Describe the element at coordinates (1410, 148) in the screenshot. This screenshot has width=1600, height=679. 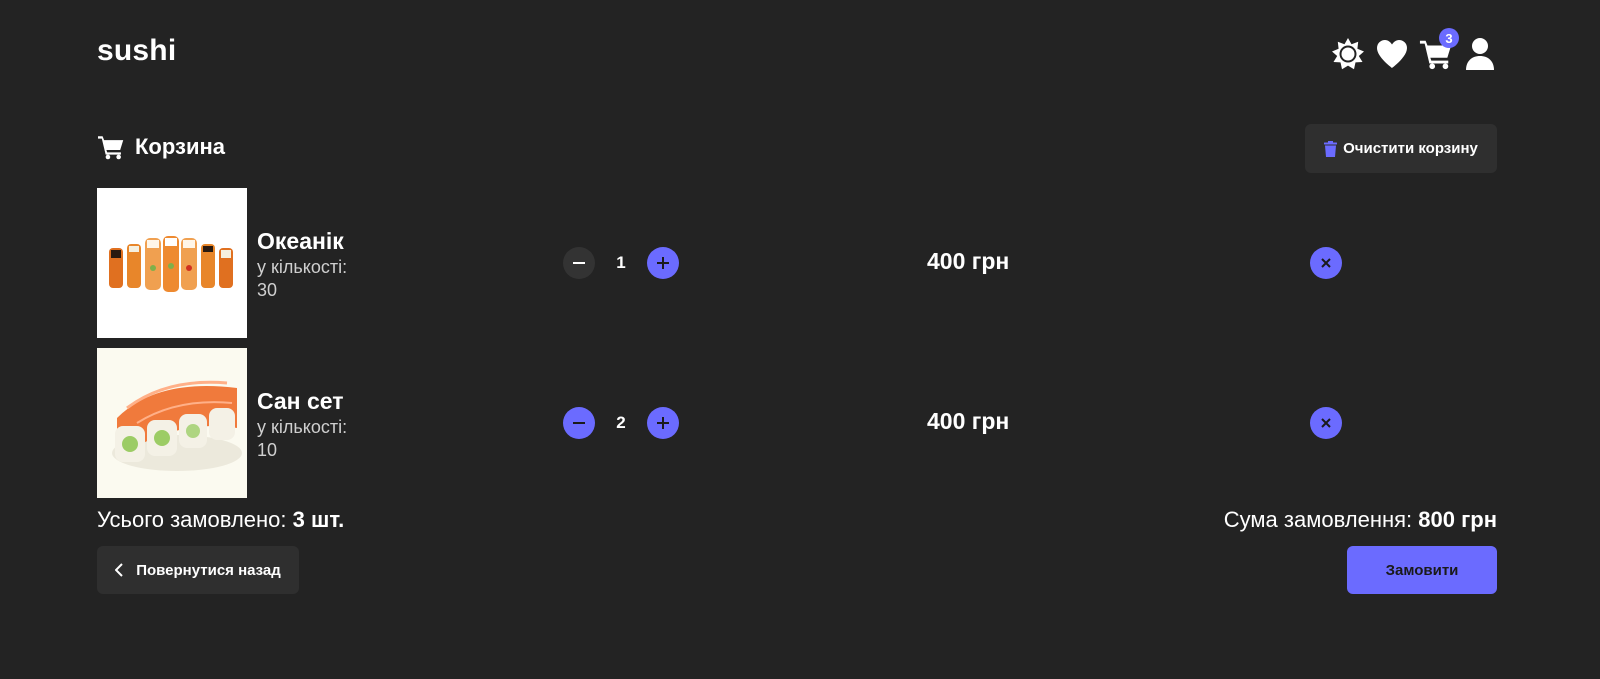
I see `clear-cart-label: Очистити корзину` at that location.